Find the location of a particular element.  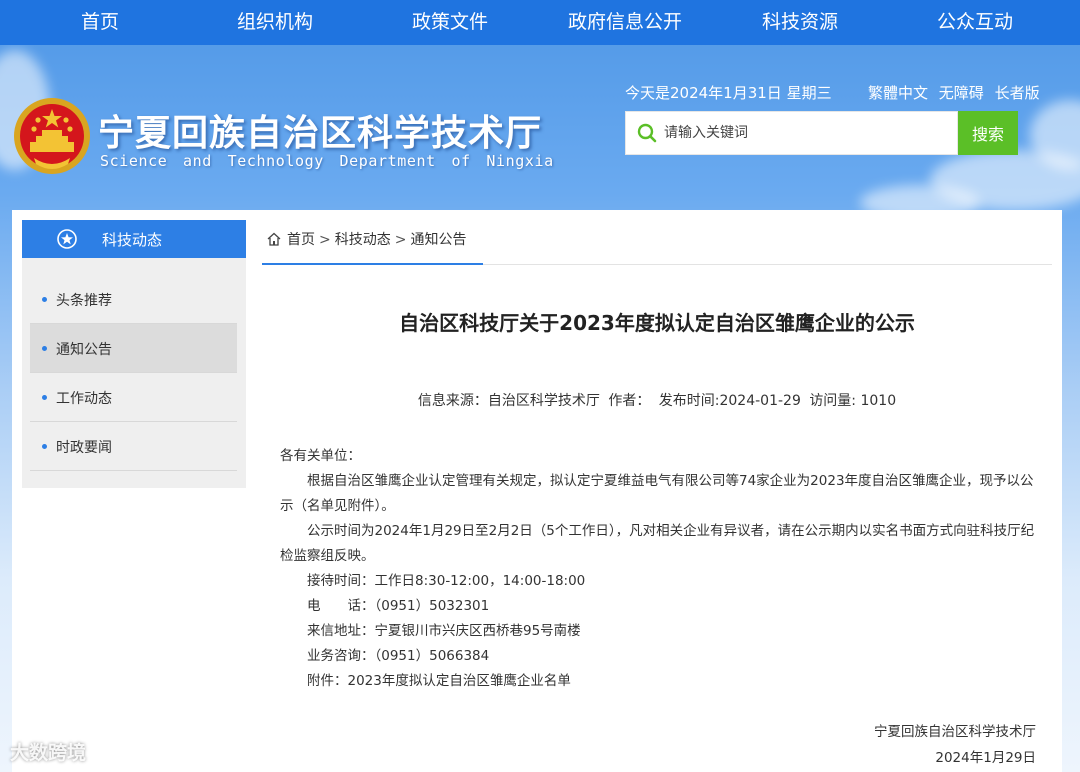

breadcrumb-underline is located at coordinates (372, 264).